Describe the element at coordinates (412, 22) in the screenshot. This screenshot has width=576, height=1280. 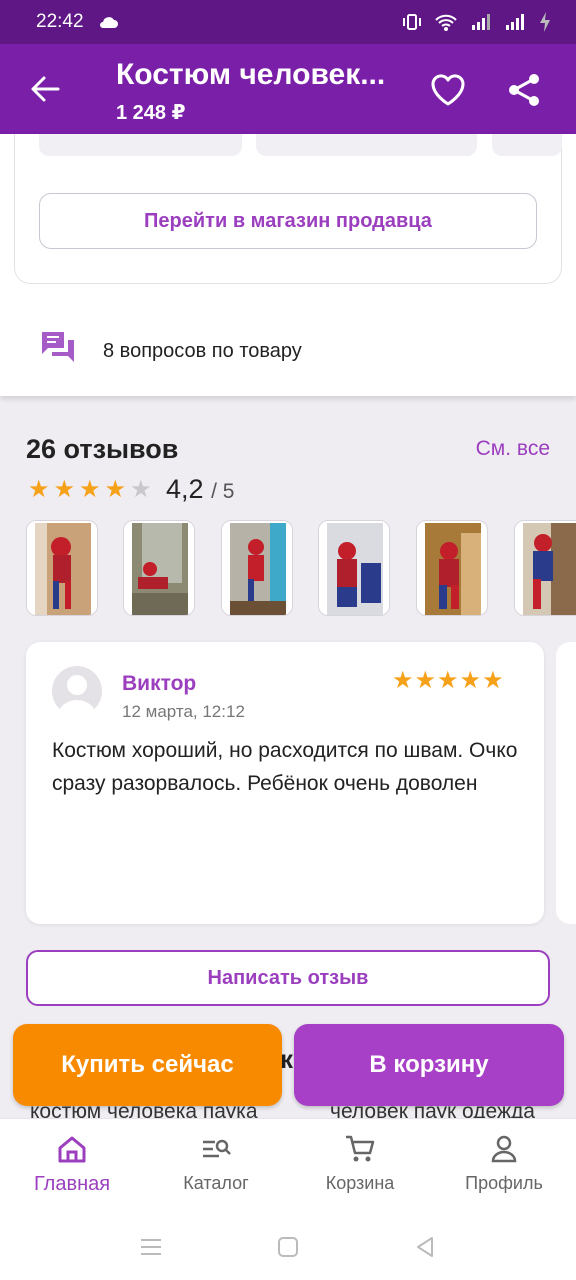
I see `vibrate-icon` at that location.